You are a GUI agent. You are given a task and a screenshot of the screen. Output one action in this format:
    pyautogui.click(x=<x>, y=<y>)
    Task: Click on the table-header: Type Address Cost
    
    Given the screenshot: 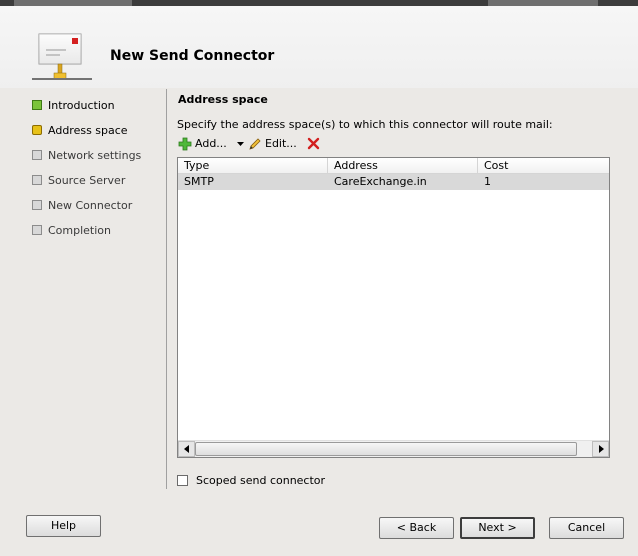 What is the action you would take?
    pyautogui.click(x=393, y=166)
    